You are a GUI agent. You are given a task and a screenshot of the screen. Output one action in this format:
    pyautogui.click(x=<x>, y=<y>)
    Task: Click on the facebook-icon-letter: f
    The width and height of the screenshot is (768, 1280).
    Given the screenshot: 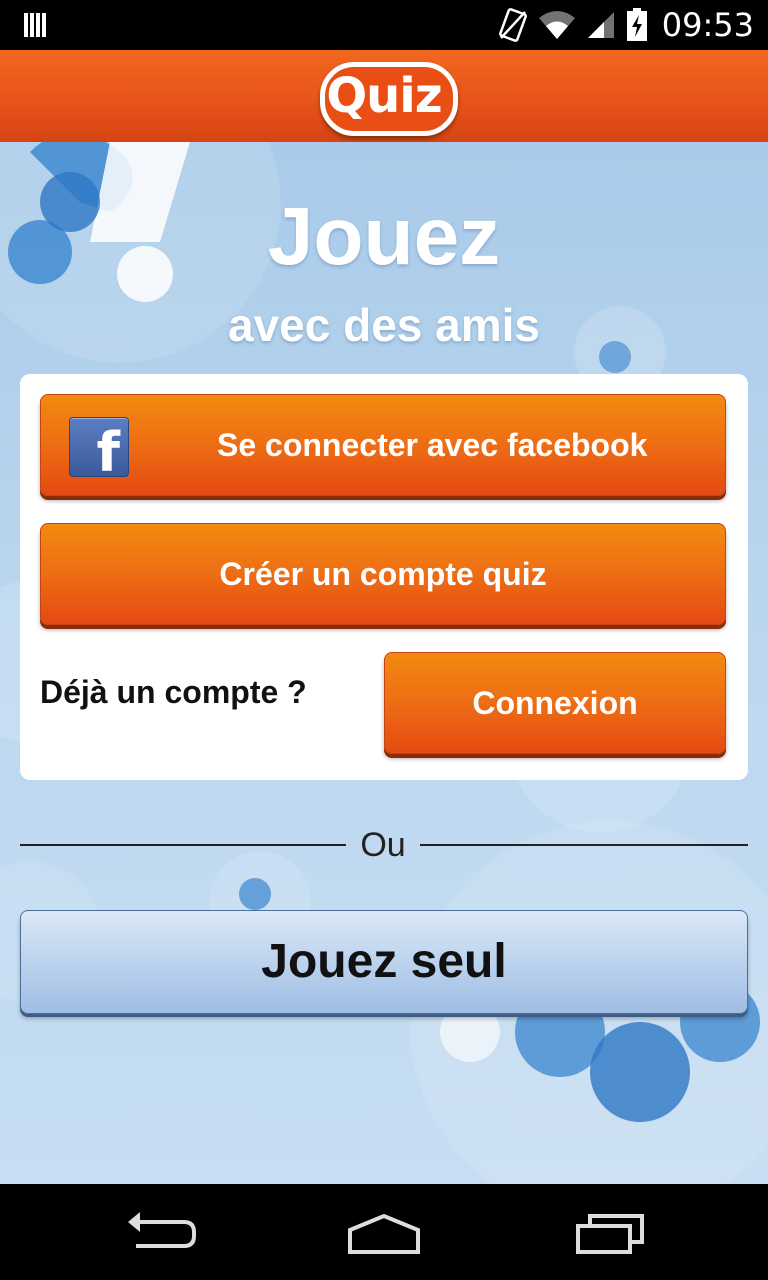 What is the action you would take?
    pyautogui.click(x=108, y=452)
    